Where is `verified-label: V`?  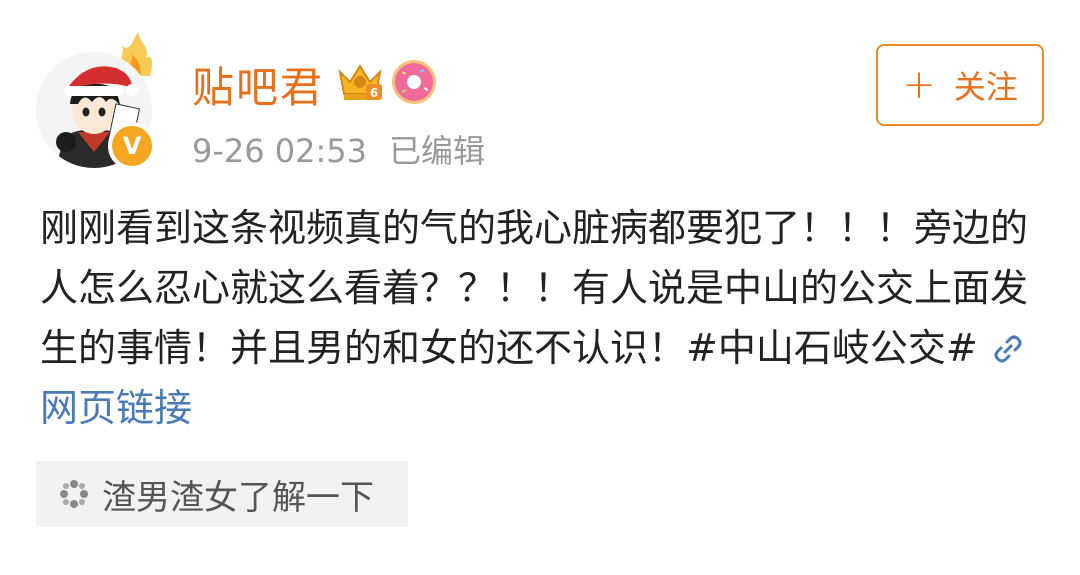
verified-label: V is located at coordinates (132, 146).